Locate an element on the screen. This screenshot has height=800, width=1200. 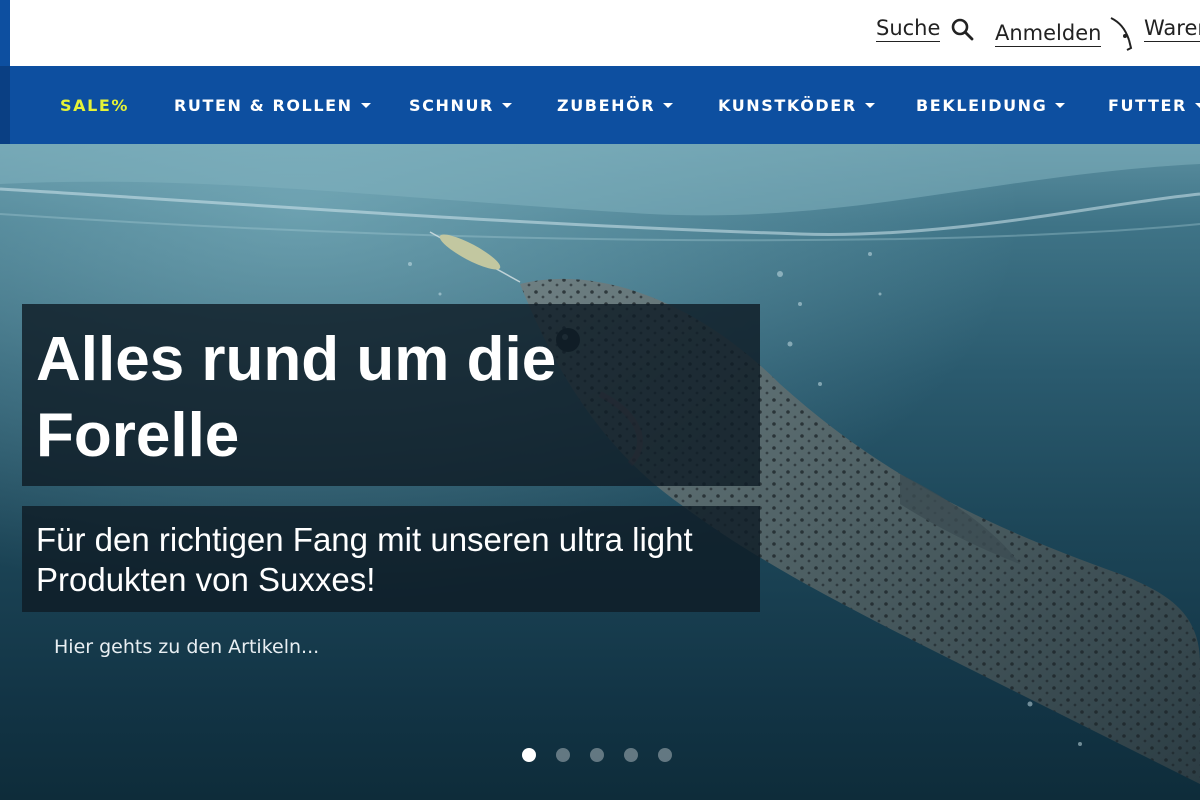
hero-title: Alles rund um die Forelle is located at coordinates (391, 395).